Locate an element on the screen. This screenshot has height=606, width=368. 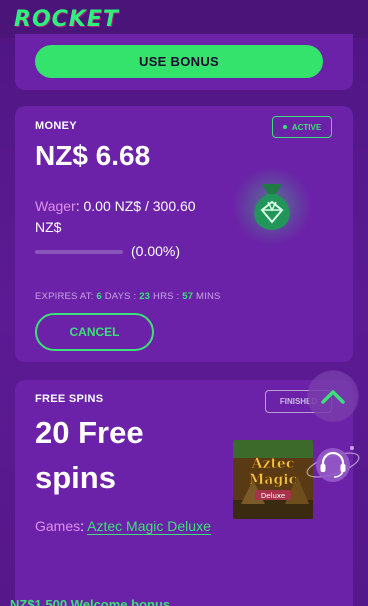
status-dot-icon is located at coordinates (284, 127).